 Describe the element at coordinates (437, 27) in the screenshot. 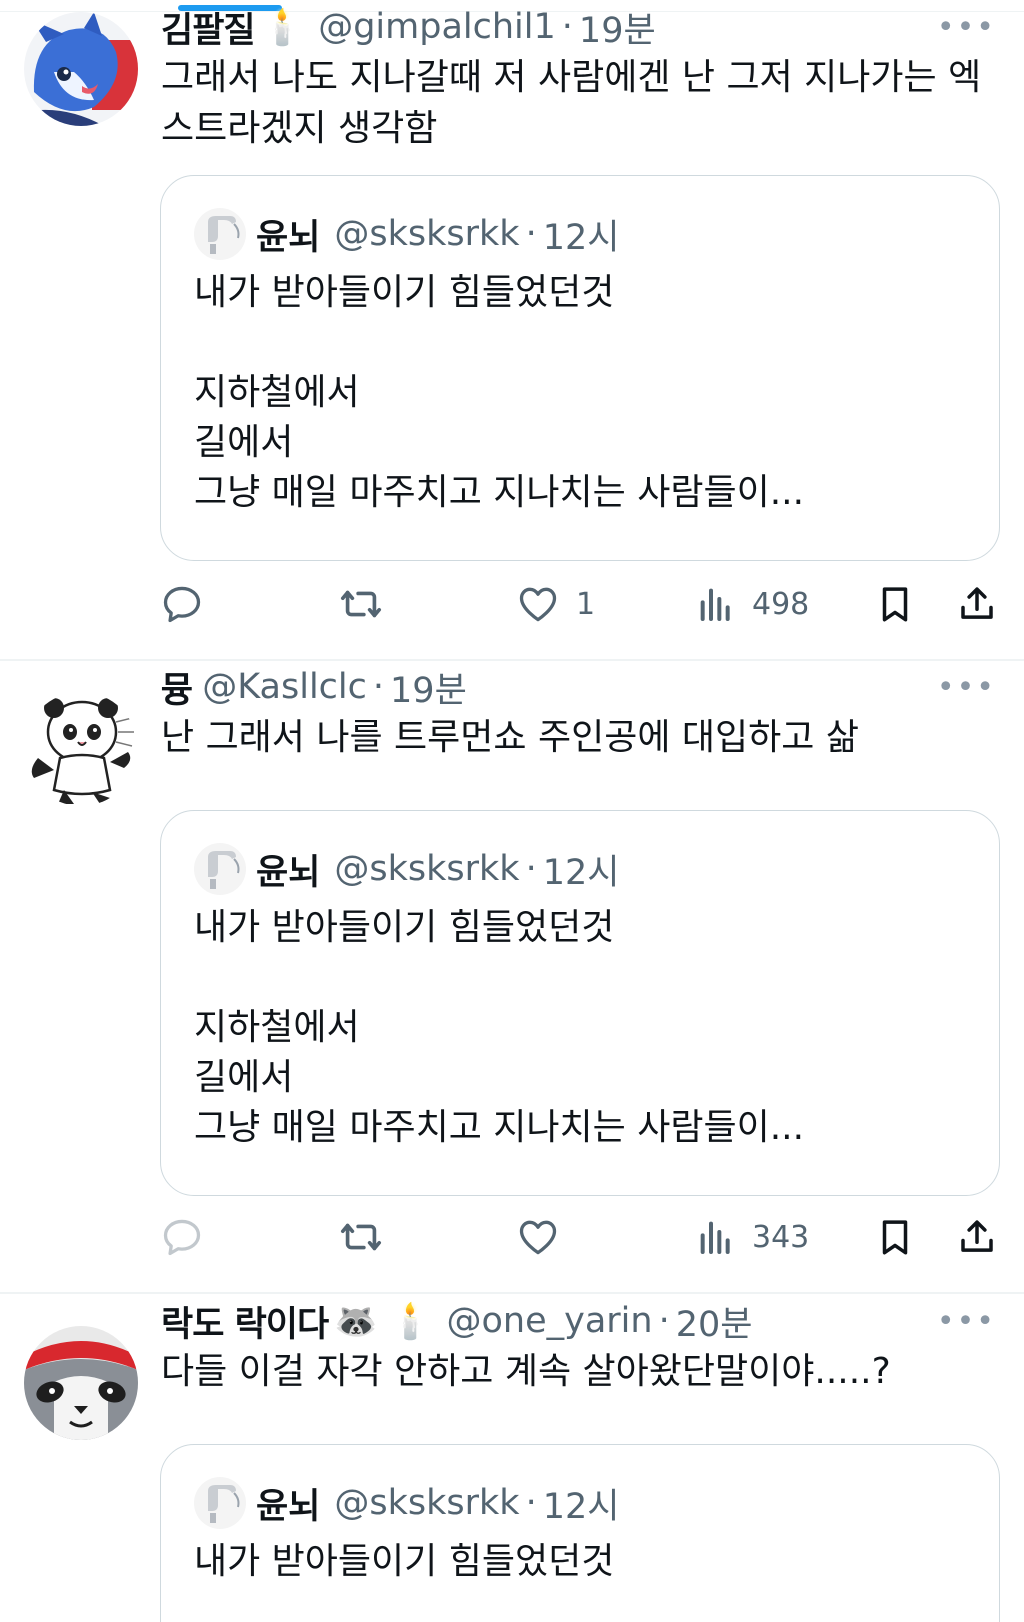

I see `author-handle: @gimpalchil1` at that location.